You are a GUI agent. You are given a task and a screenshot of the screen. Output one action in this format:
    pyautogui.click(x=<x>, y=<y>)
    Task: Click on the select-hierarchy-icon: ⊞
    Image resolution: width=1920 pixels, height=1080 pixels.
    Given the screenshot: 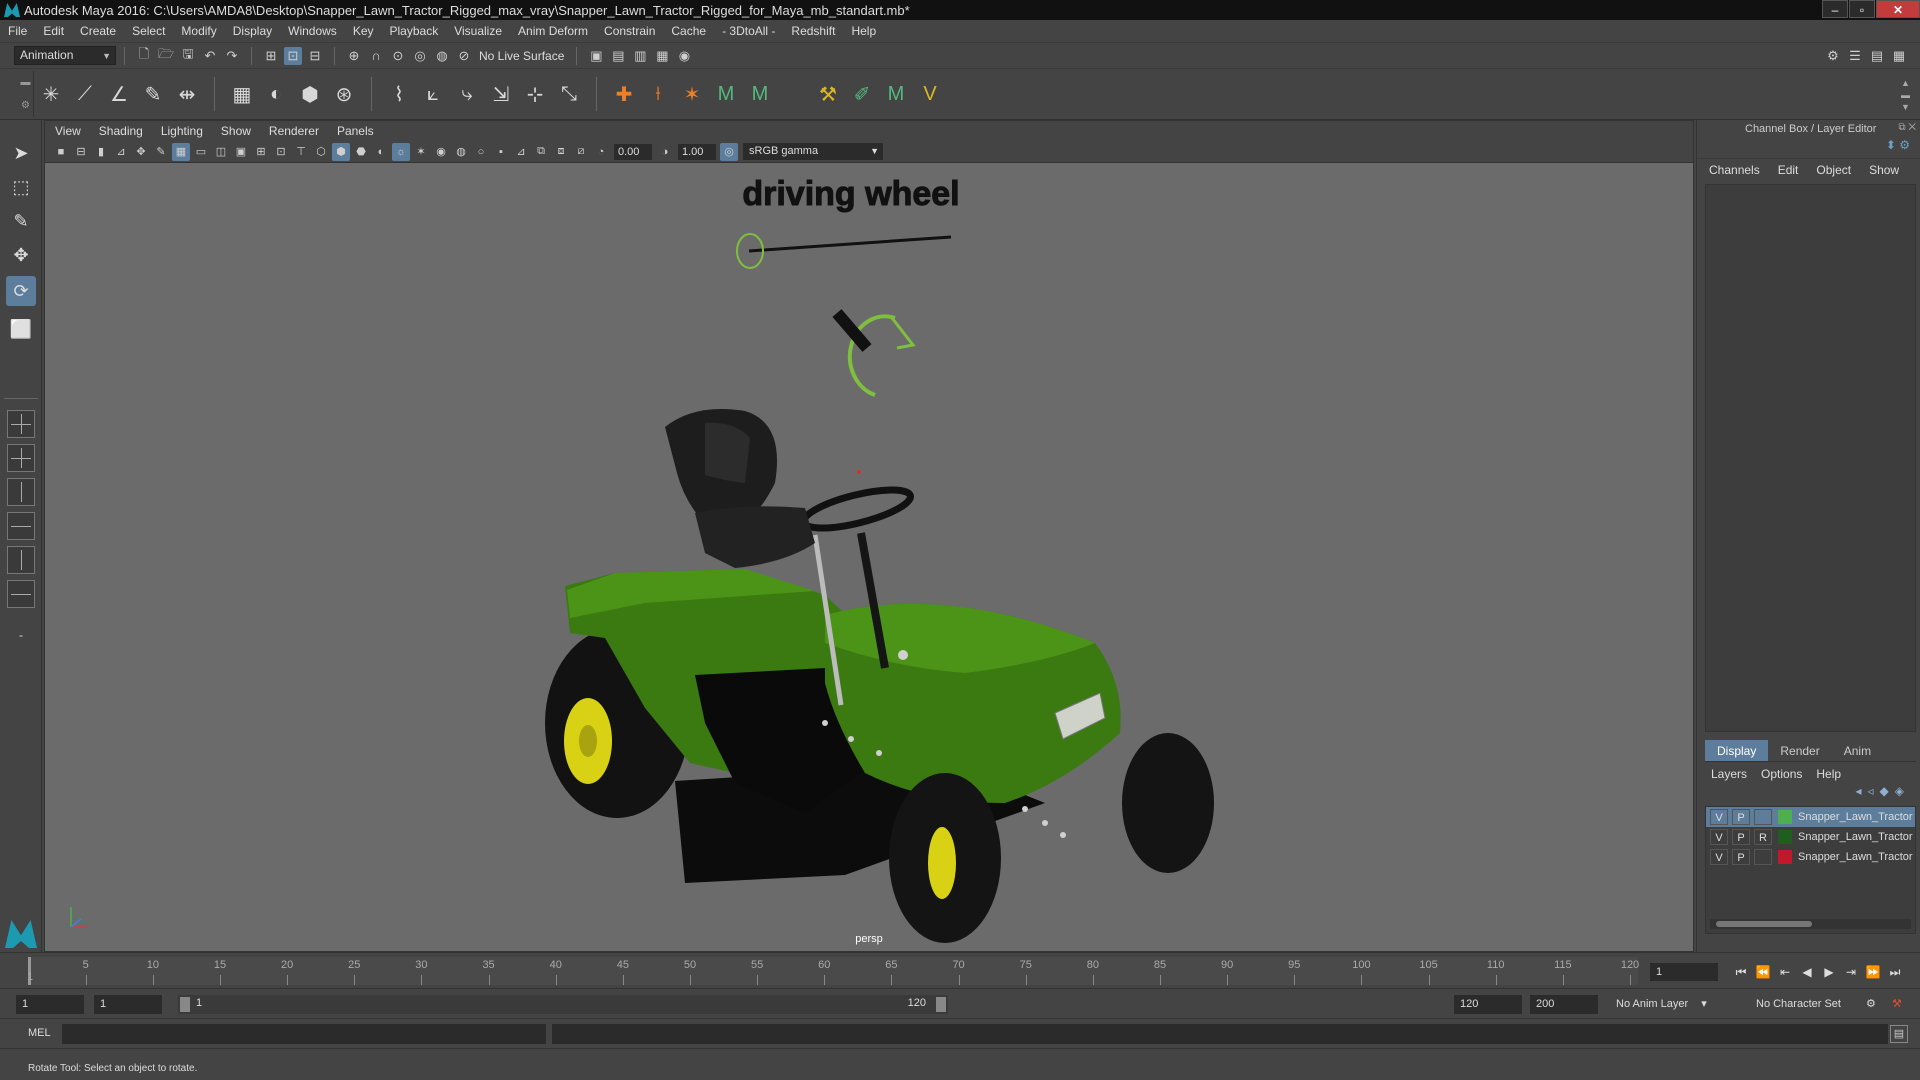 What is the action you would take?
    pyautogui.click(x=271, y=56)
    